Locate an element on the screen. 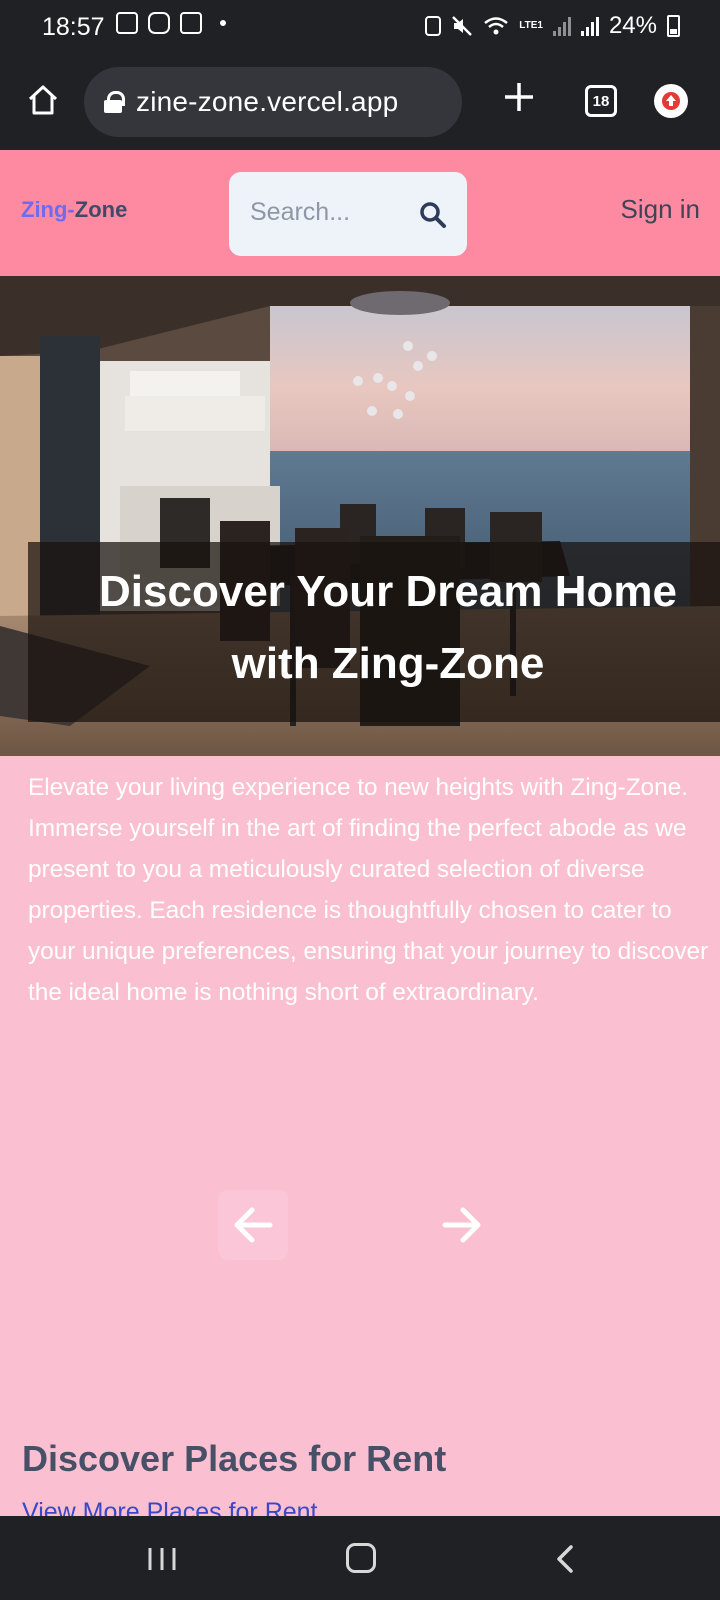 The width and height of the screenshot is (720, 1600). arrow-left-icon is located at coordinates (253, 1225).